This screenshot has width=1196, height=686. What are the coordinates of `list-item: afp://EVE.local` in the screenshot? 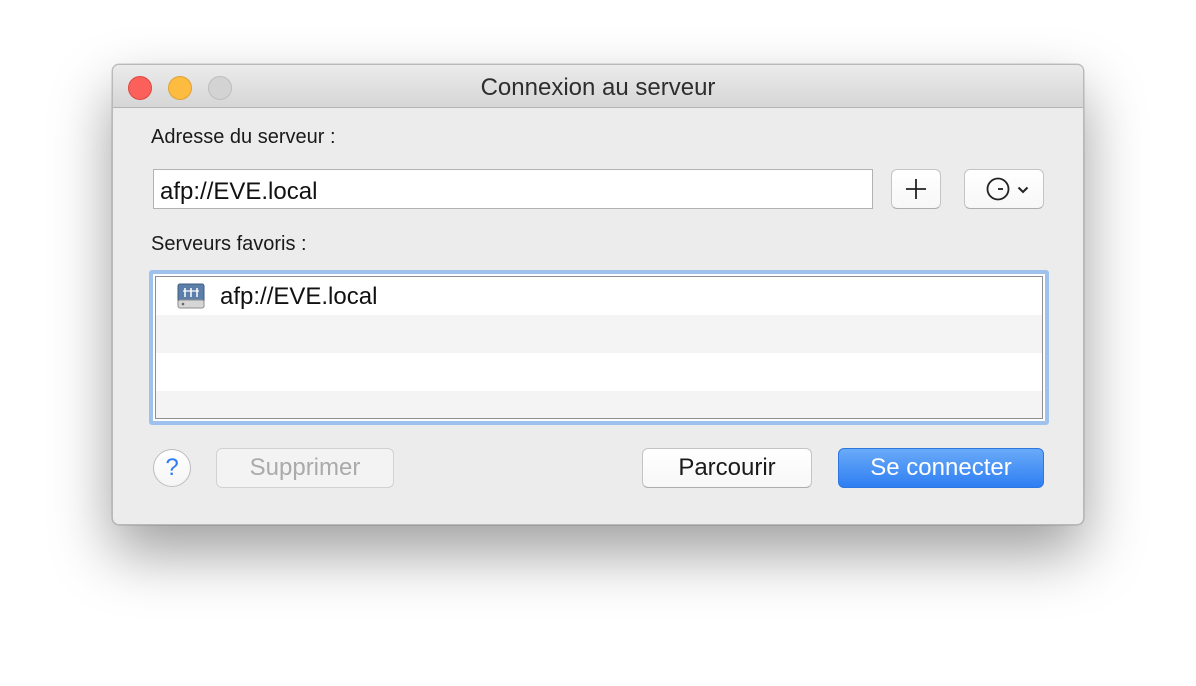 It's located at (599, 296).